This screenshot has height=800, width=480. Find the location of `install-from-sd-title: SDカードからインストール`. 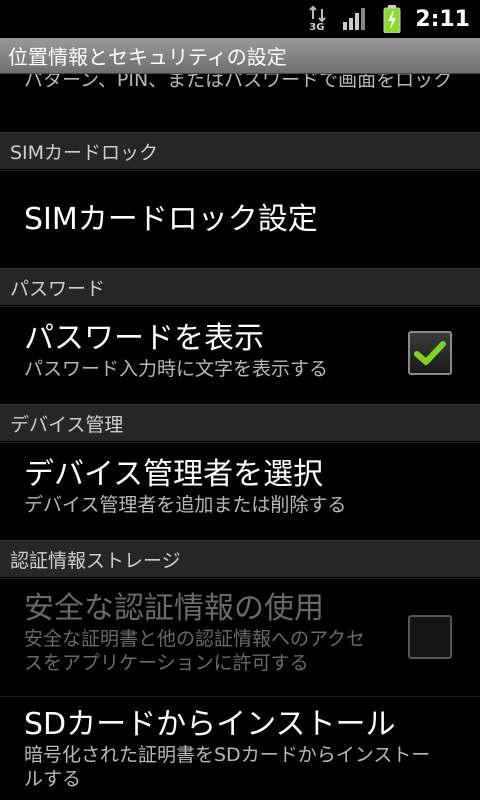

install-from-sd-title: SDカードからインストール is located at coordinates (210, 724).